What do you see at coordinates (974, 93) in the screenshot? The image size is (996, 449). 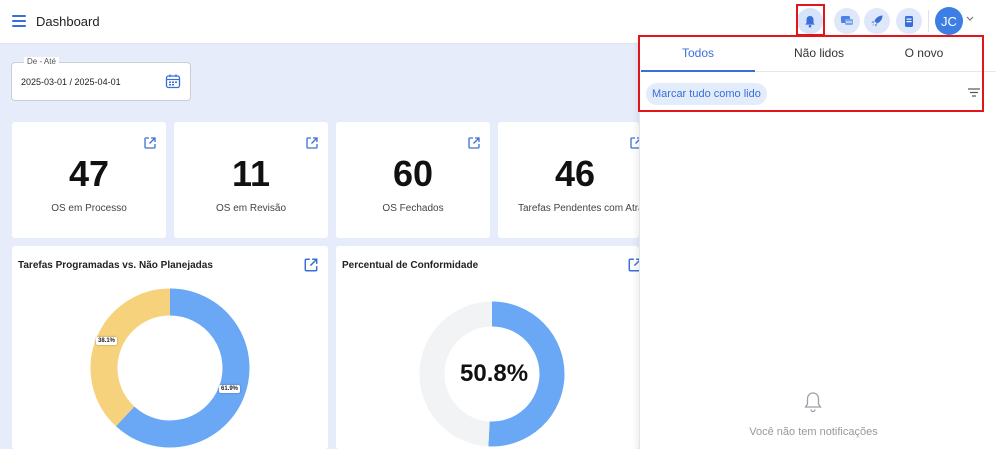 I see `filter-icon` at bounding box center [974, 93].